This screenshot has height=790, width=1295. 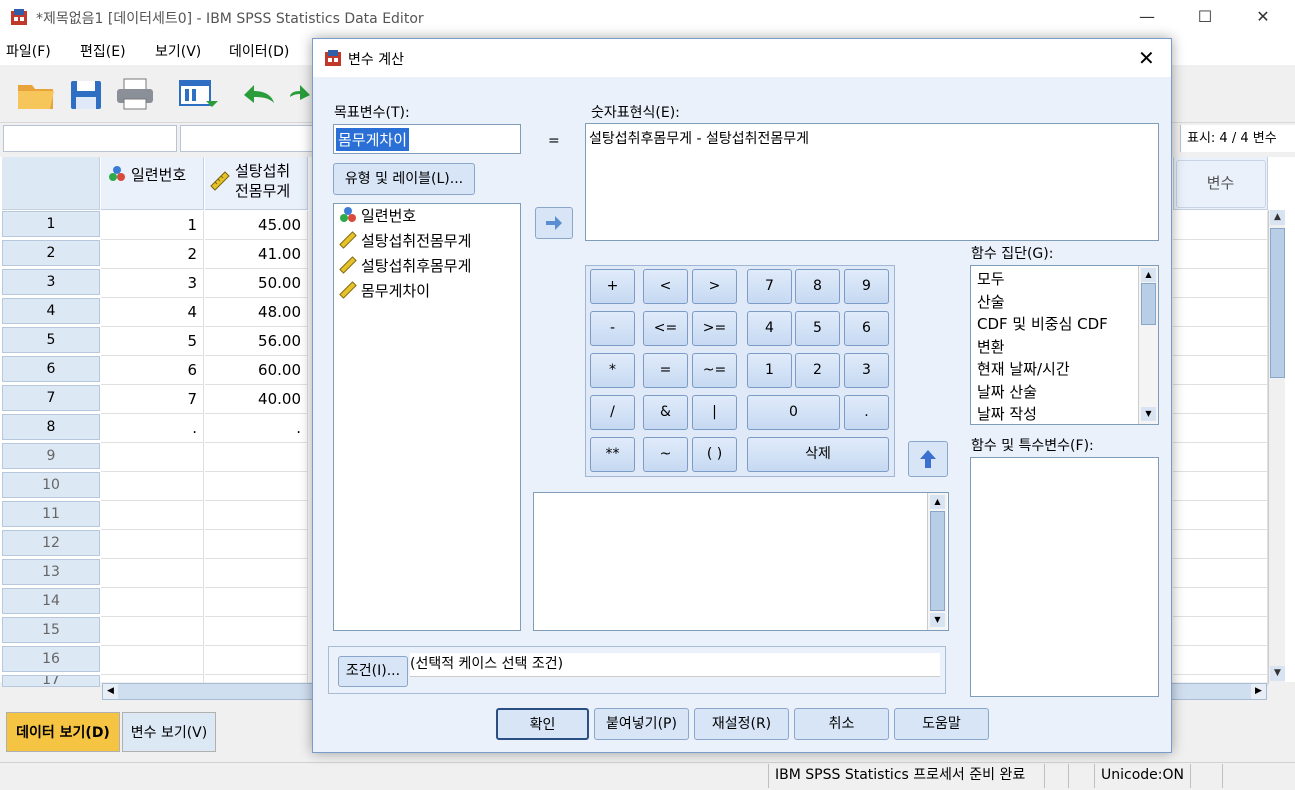 What do you see at coordinates (612, 412) in the screenshot?
I see `keypad-key: /` at bounding box center [612, 412].